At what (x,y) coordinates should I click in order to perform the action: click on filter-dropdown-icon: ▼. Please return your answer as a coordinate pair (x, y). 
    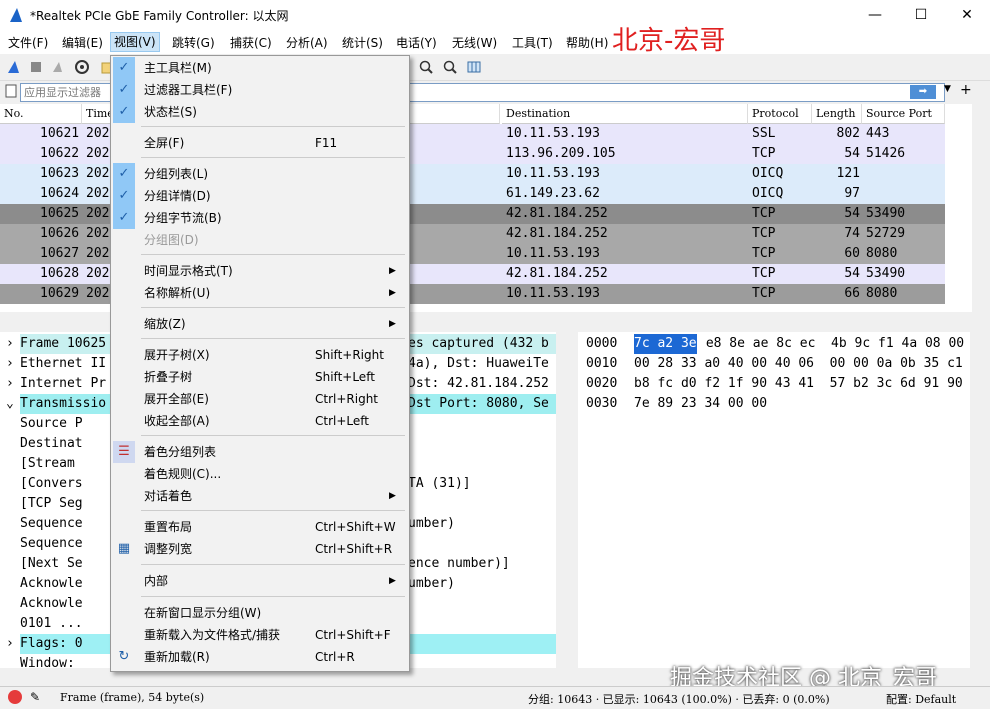
    Looking at the image, I should click on (947, 89).